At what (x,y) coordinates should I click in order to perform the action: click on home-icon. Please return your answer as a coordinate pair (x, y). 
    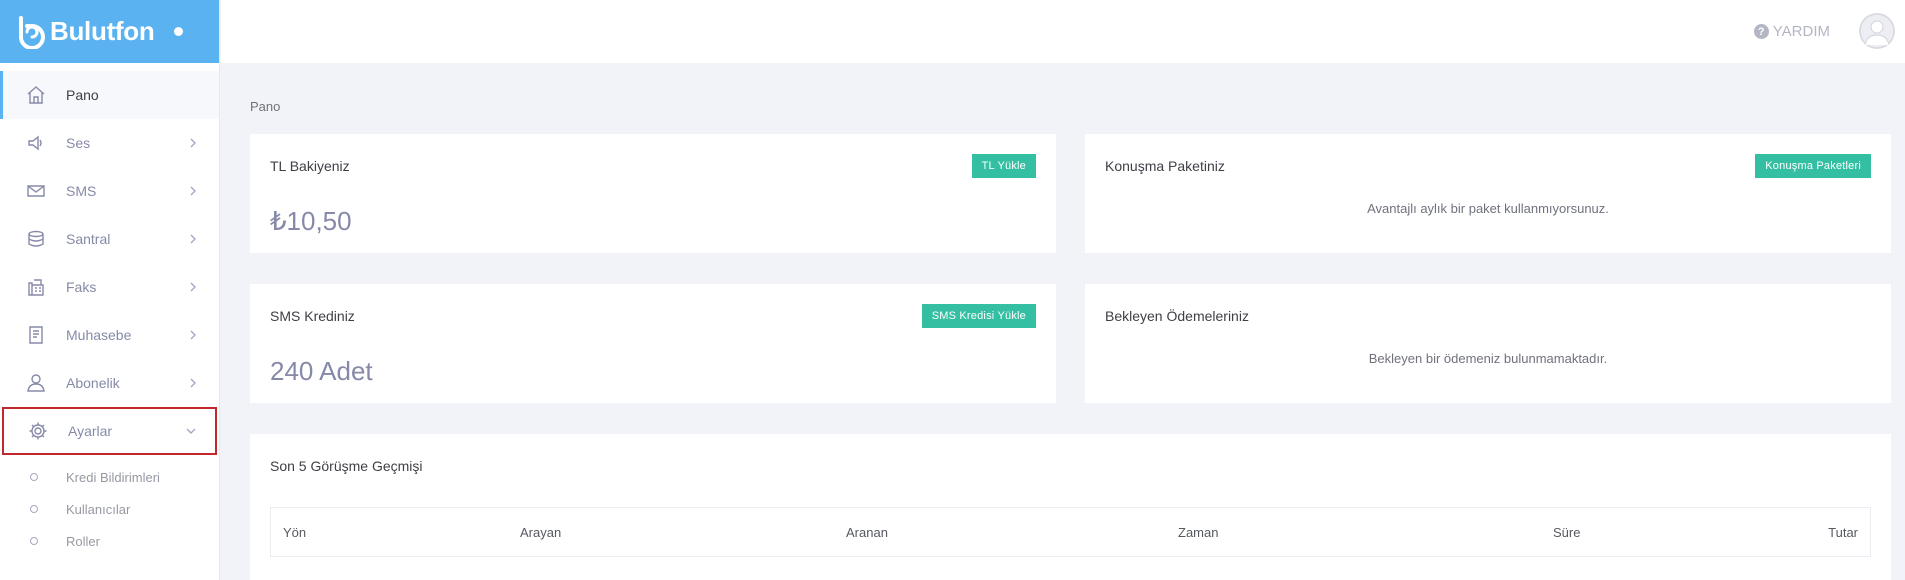
    Looking at the image, I should click on (36, 95).